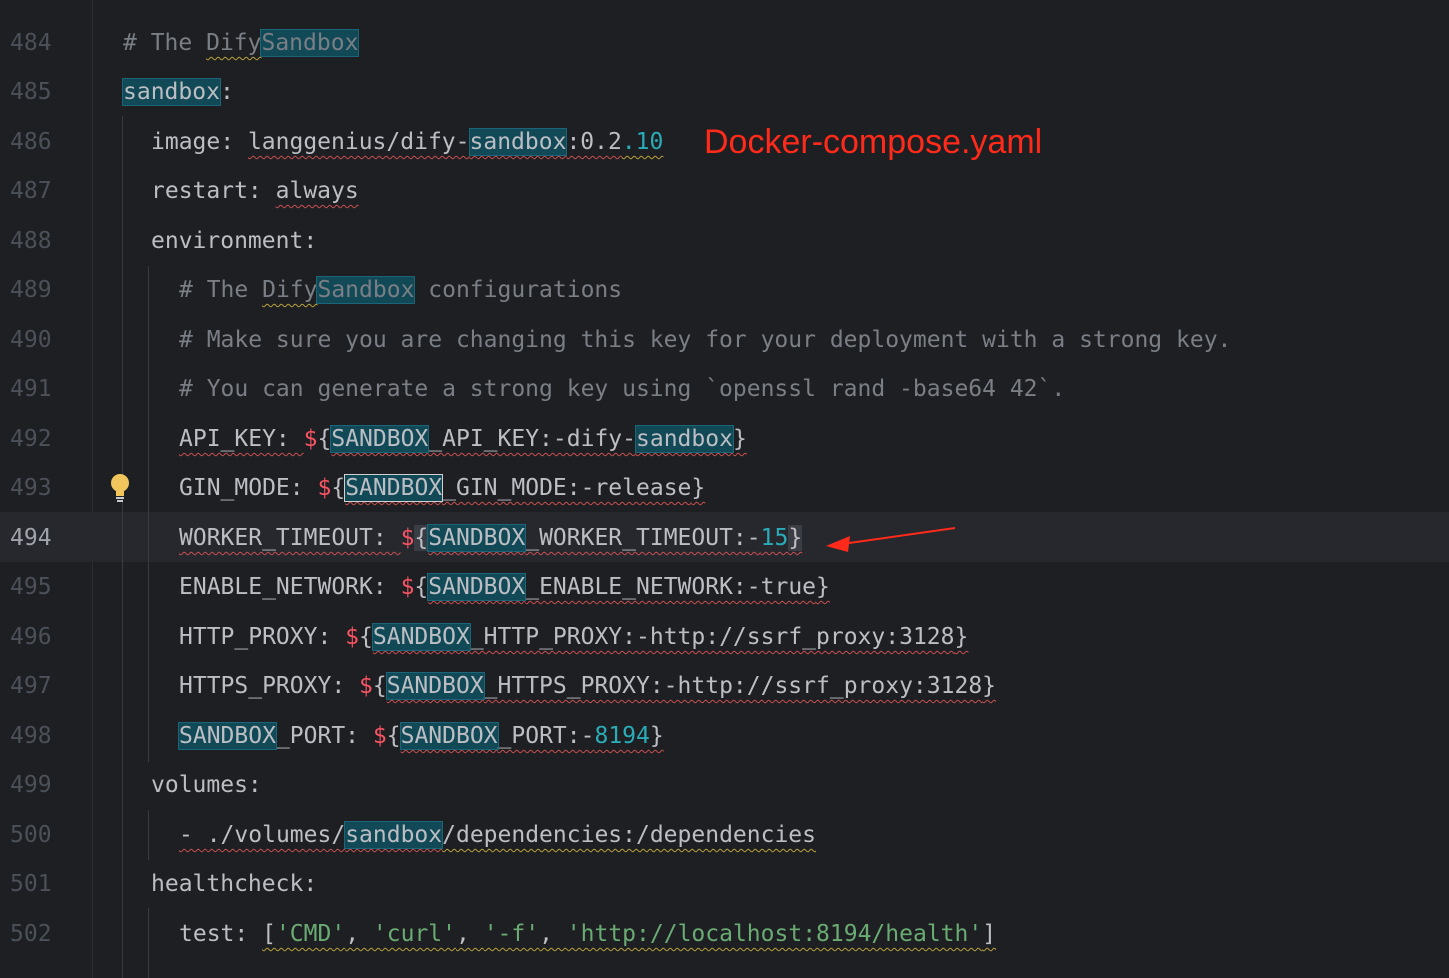 This screenshot has width=1449, height=978. Describe the element at coordinates (234, 884) in the screenshot. I see `yaml-key: healthcheck:` at that location.